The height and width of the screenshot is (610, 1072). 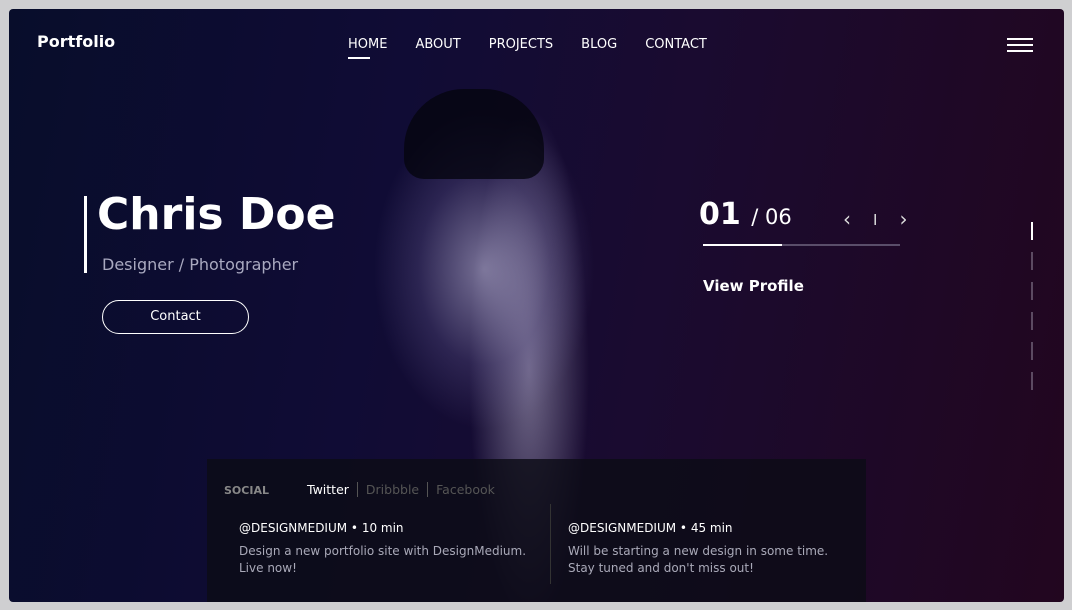 What do you see at coordinates (599, 44) in the screenshot?
I see `nav-blog: BLOG` at bounding box center [599, 44].